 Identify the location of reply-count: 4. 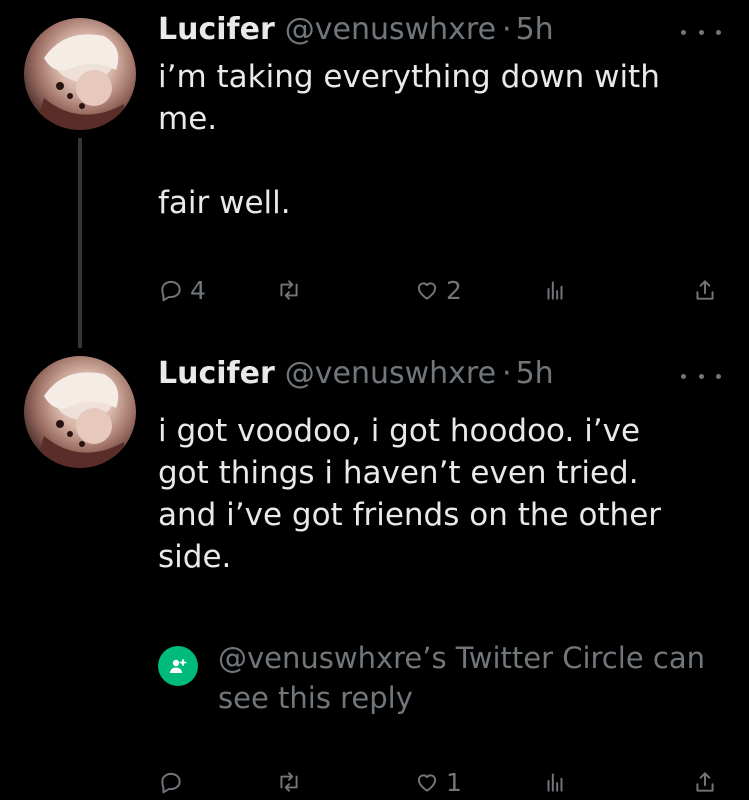
(198, 290).